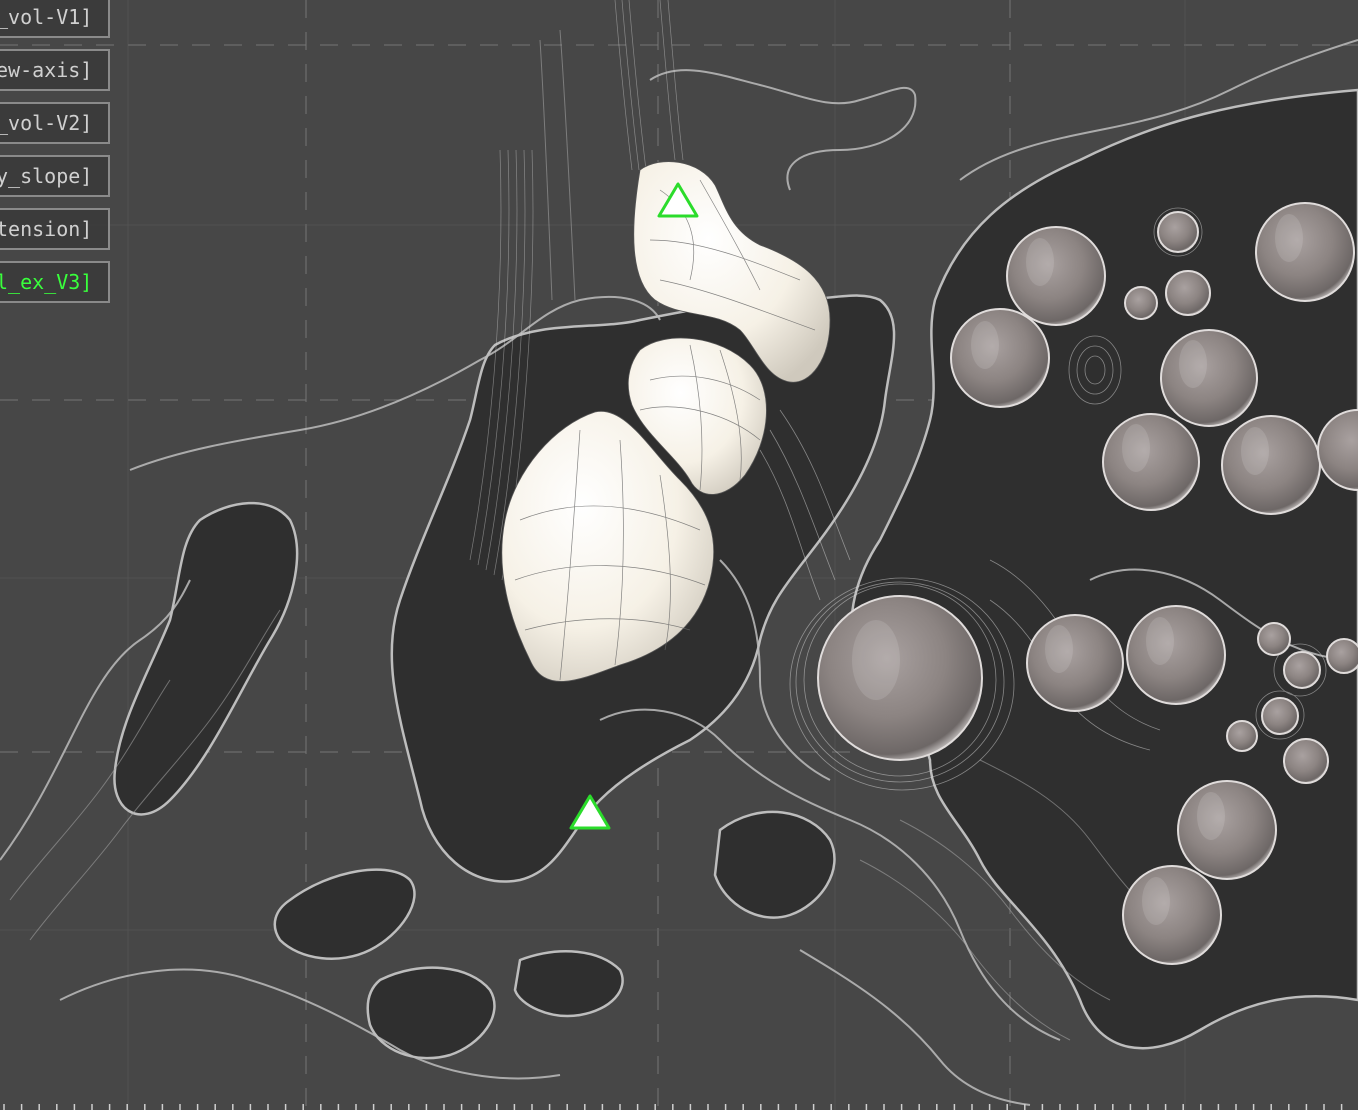 The width and height of the screenshot is (1358, 1110). Describe the element at coordinates (673, 1107) in the screenshot. I see `bottom-ruler` at that location.